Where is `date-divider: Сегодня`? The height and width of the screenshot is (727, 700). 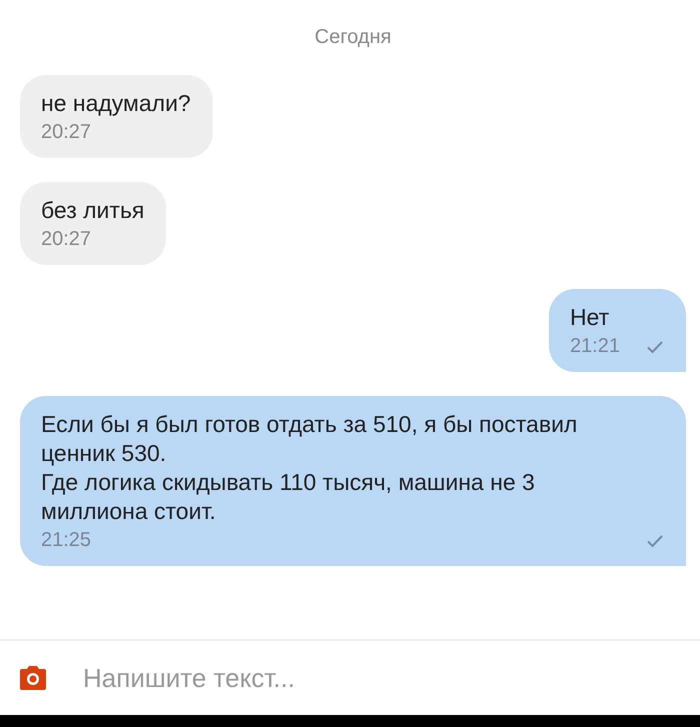
date-divider: Сегодня is located at coordinates (353, 37).